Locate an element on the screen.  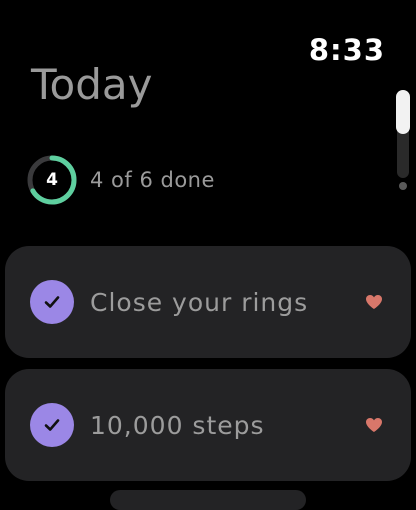
progress-summary: 4 4 of 6 done is located at coordinates (120, 180).